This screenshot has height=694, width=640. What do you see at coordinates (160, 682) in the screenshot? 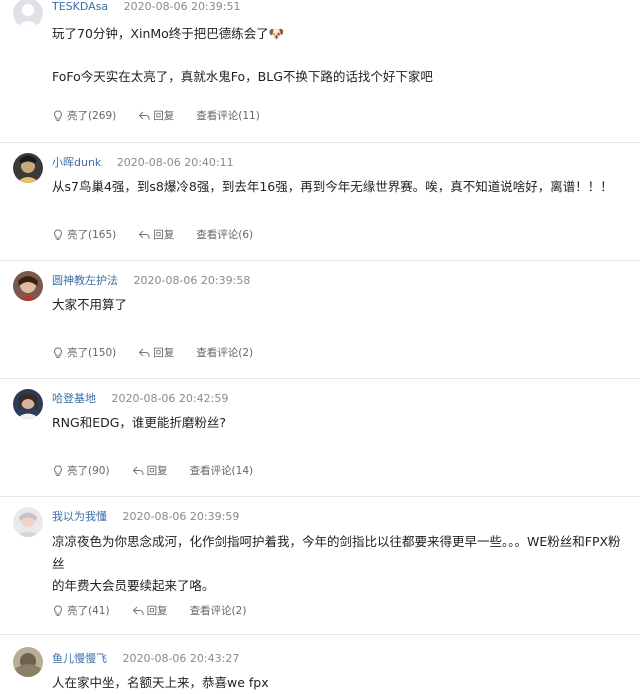
I see `comment-line: 人在家中坐，名额天上来，恭喜we fpx` at bounding box center [160, 682].